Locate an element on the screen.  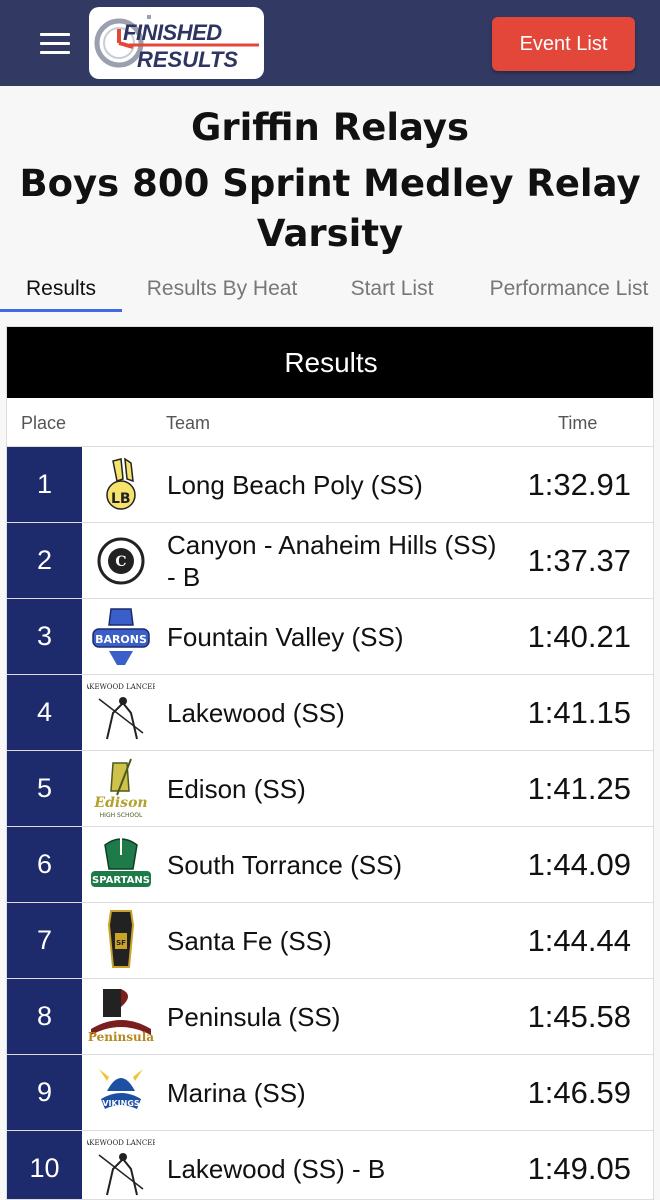
svg-text: BARONS is located at coordinates (121, 639).